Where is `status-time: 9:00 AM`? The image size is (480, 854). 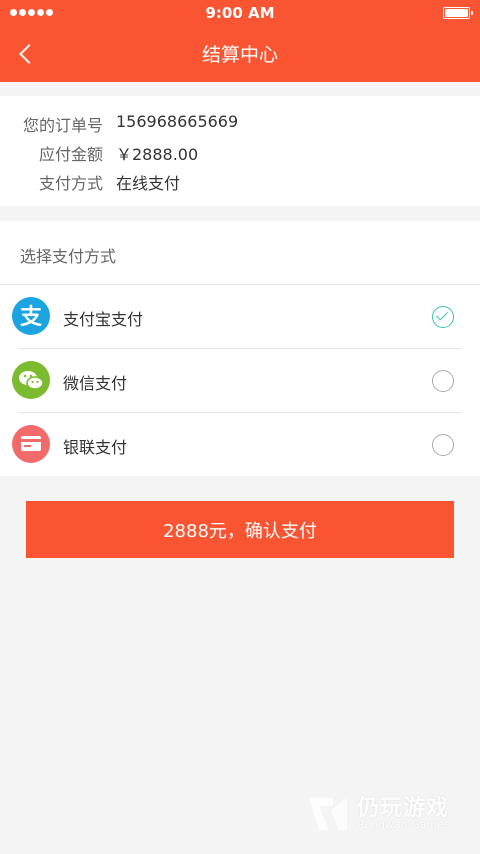
status-time: 9:00 AM is located at coordinates (240, 13).